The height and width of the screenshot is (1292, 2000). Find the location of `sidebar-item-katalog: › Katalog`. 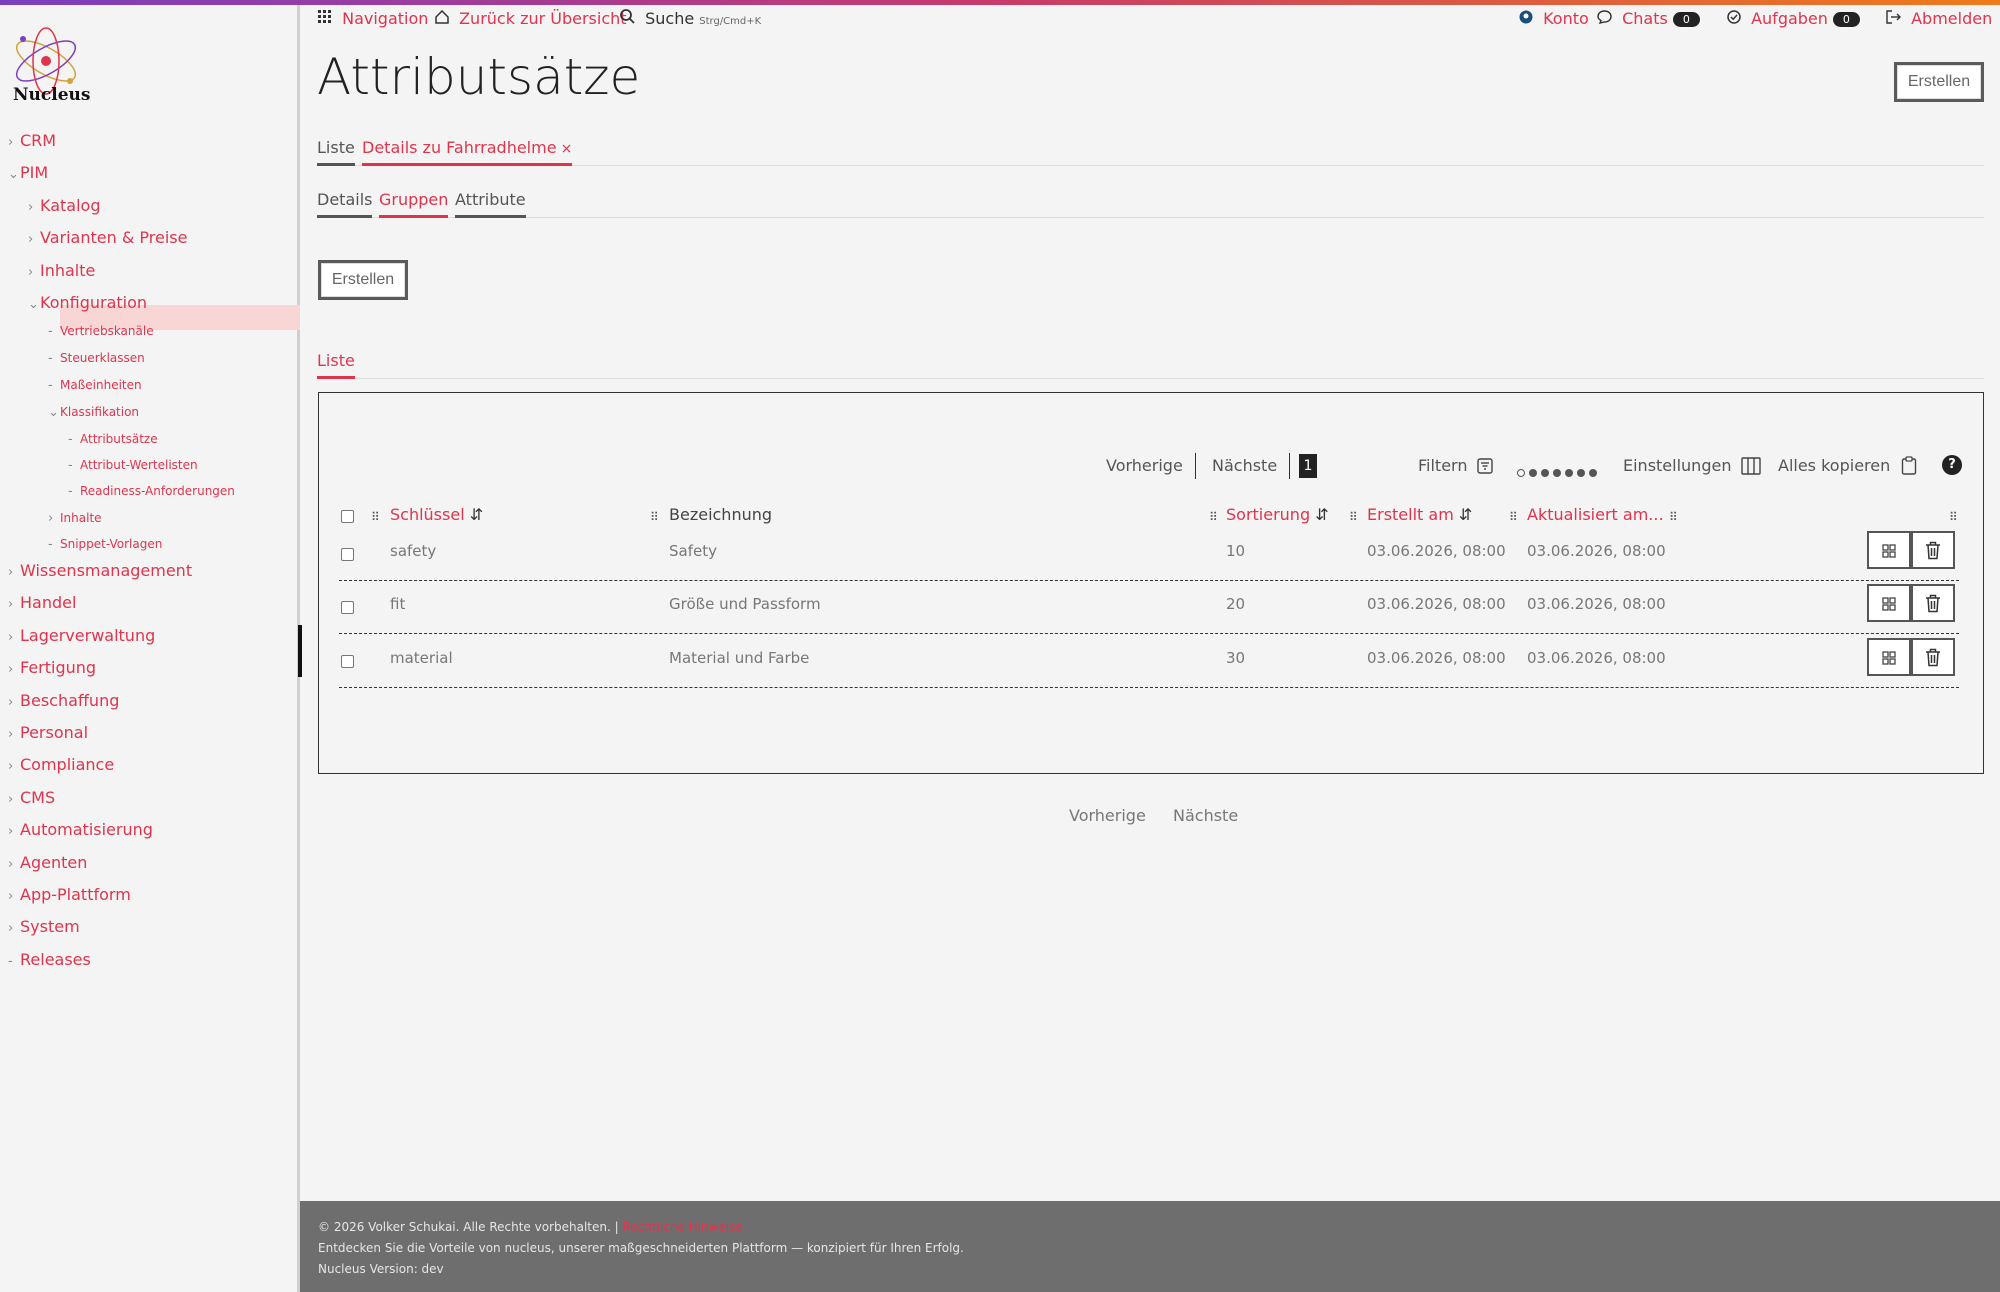

sidebar-item-katalog: › Katalog is located at coordinates (64, 205).